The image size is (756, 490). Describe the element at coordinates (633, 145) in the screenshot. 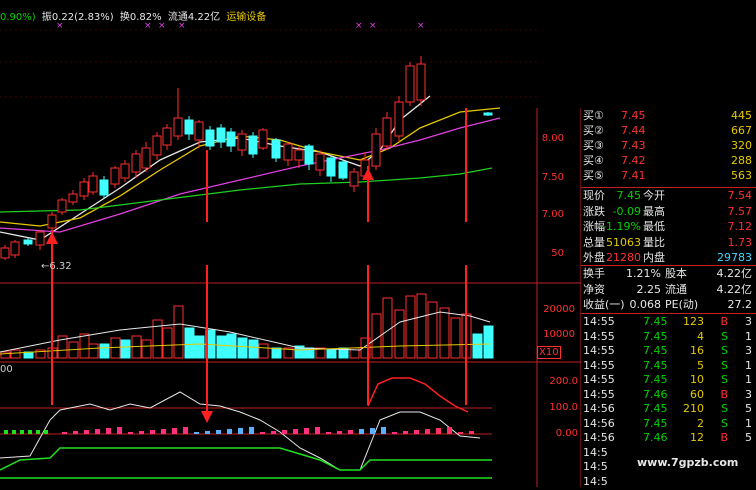

I see `bid-price: 7.43` at that location.